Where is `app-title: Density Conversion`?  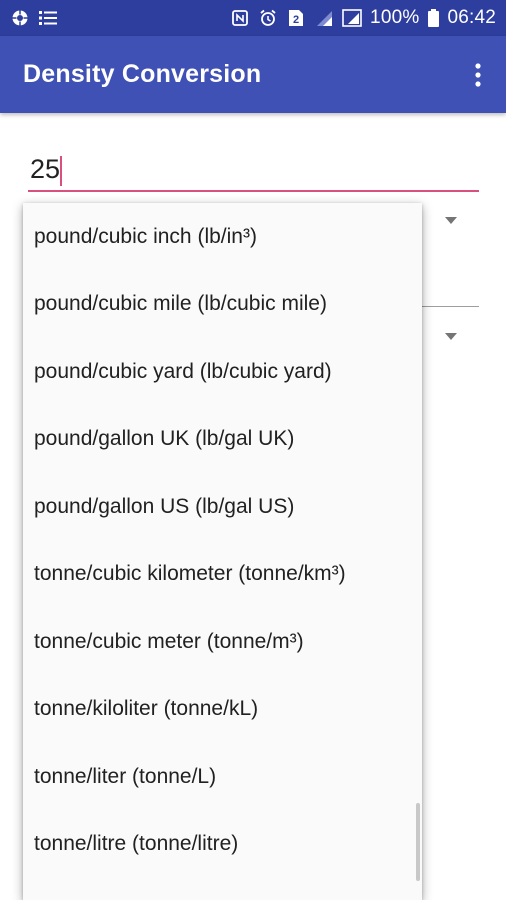
app-title: Density Conversion is located at coordinates (142, 74).